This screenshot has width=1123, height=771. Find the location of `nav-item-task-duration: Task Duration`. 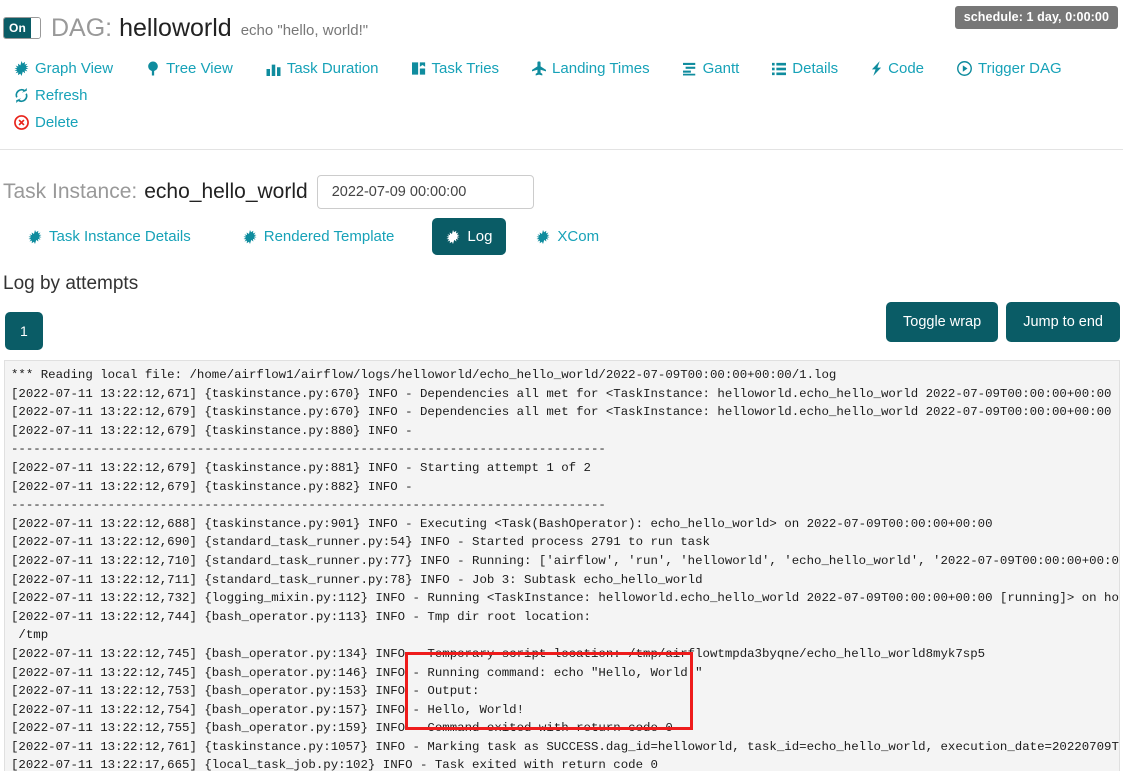

nav-item-task-duration: Task Duration is located at coordinates (322, 68).